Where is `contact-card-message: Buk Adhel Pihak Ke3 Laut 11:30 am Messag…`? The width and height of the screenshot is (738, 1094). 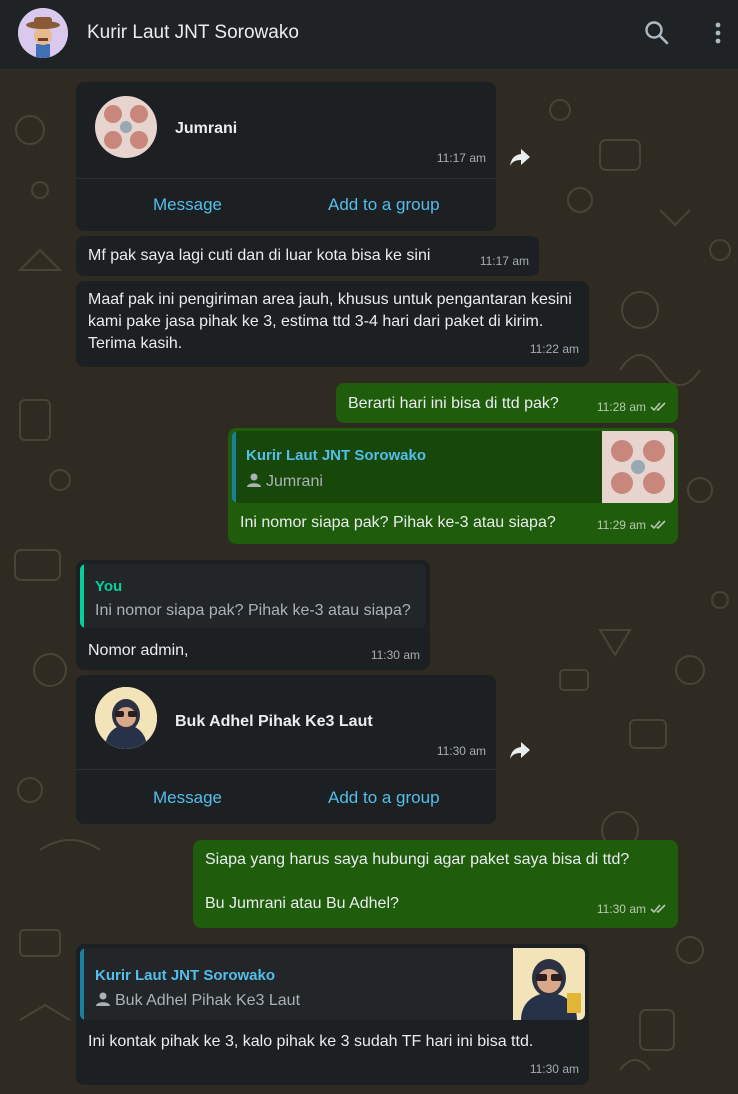 contact-card-message: Buk Adhel Pihak Ke3 Laut 11:30 am Messag… is located at coordinates (286, 749).